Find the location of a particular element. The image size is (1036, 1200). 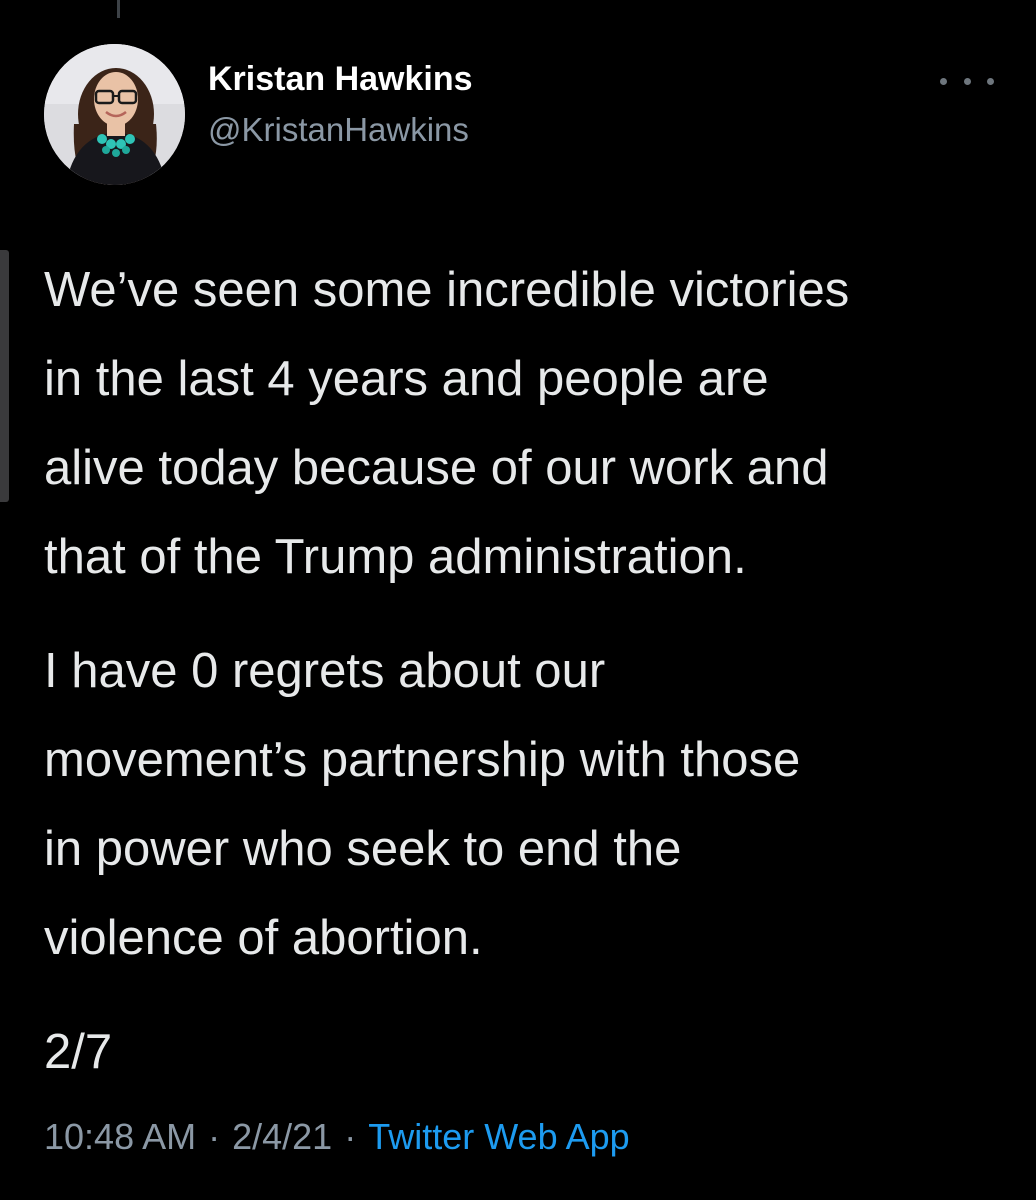

author-handle: @KristanHawkins is located at coordinates (338, 130).